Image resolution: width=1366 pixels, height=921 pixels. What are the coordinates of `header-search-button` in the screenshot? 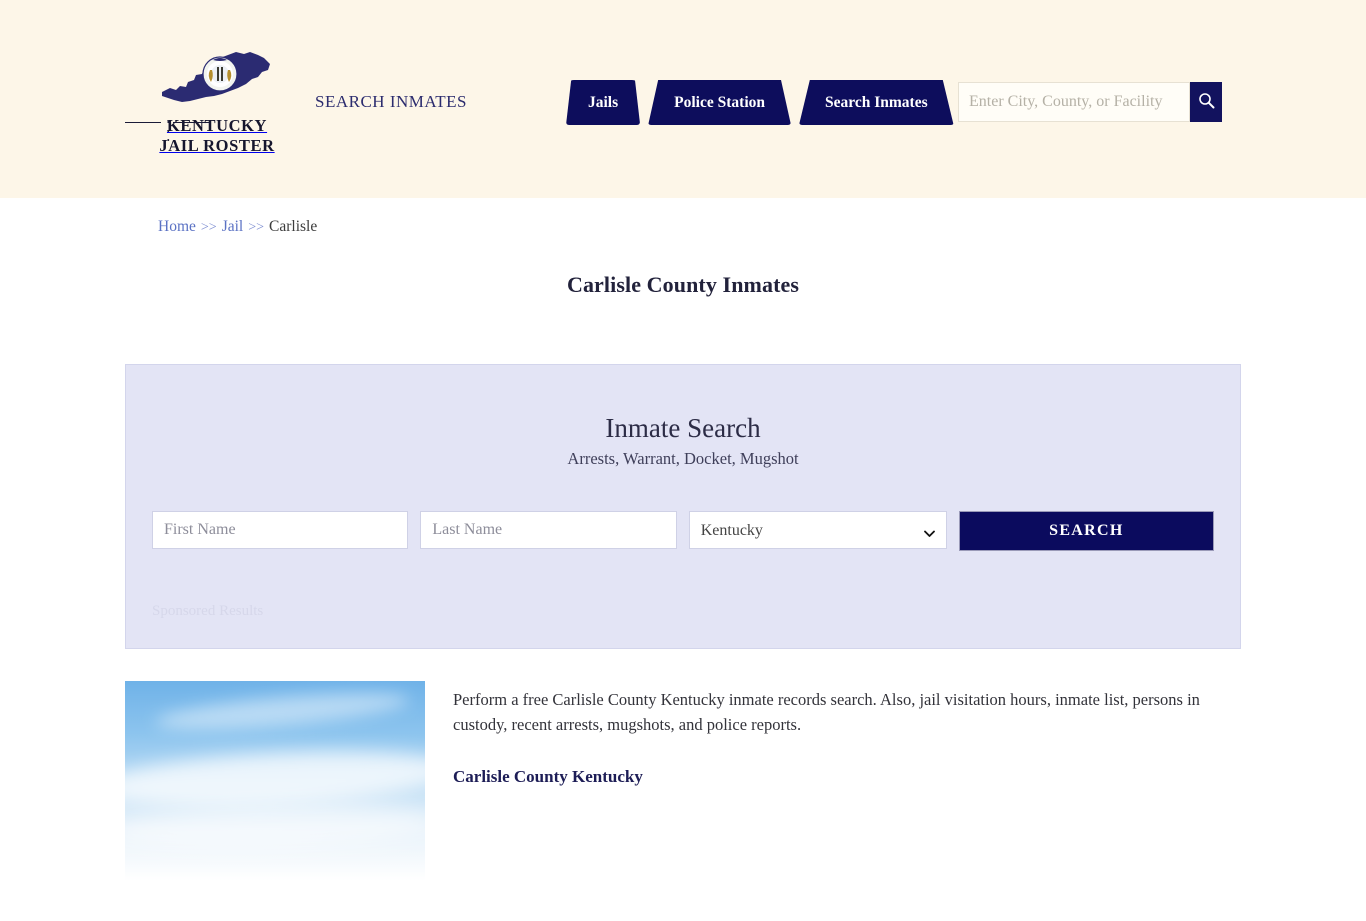 It's located at (1206, 102).